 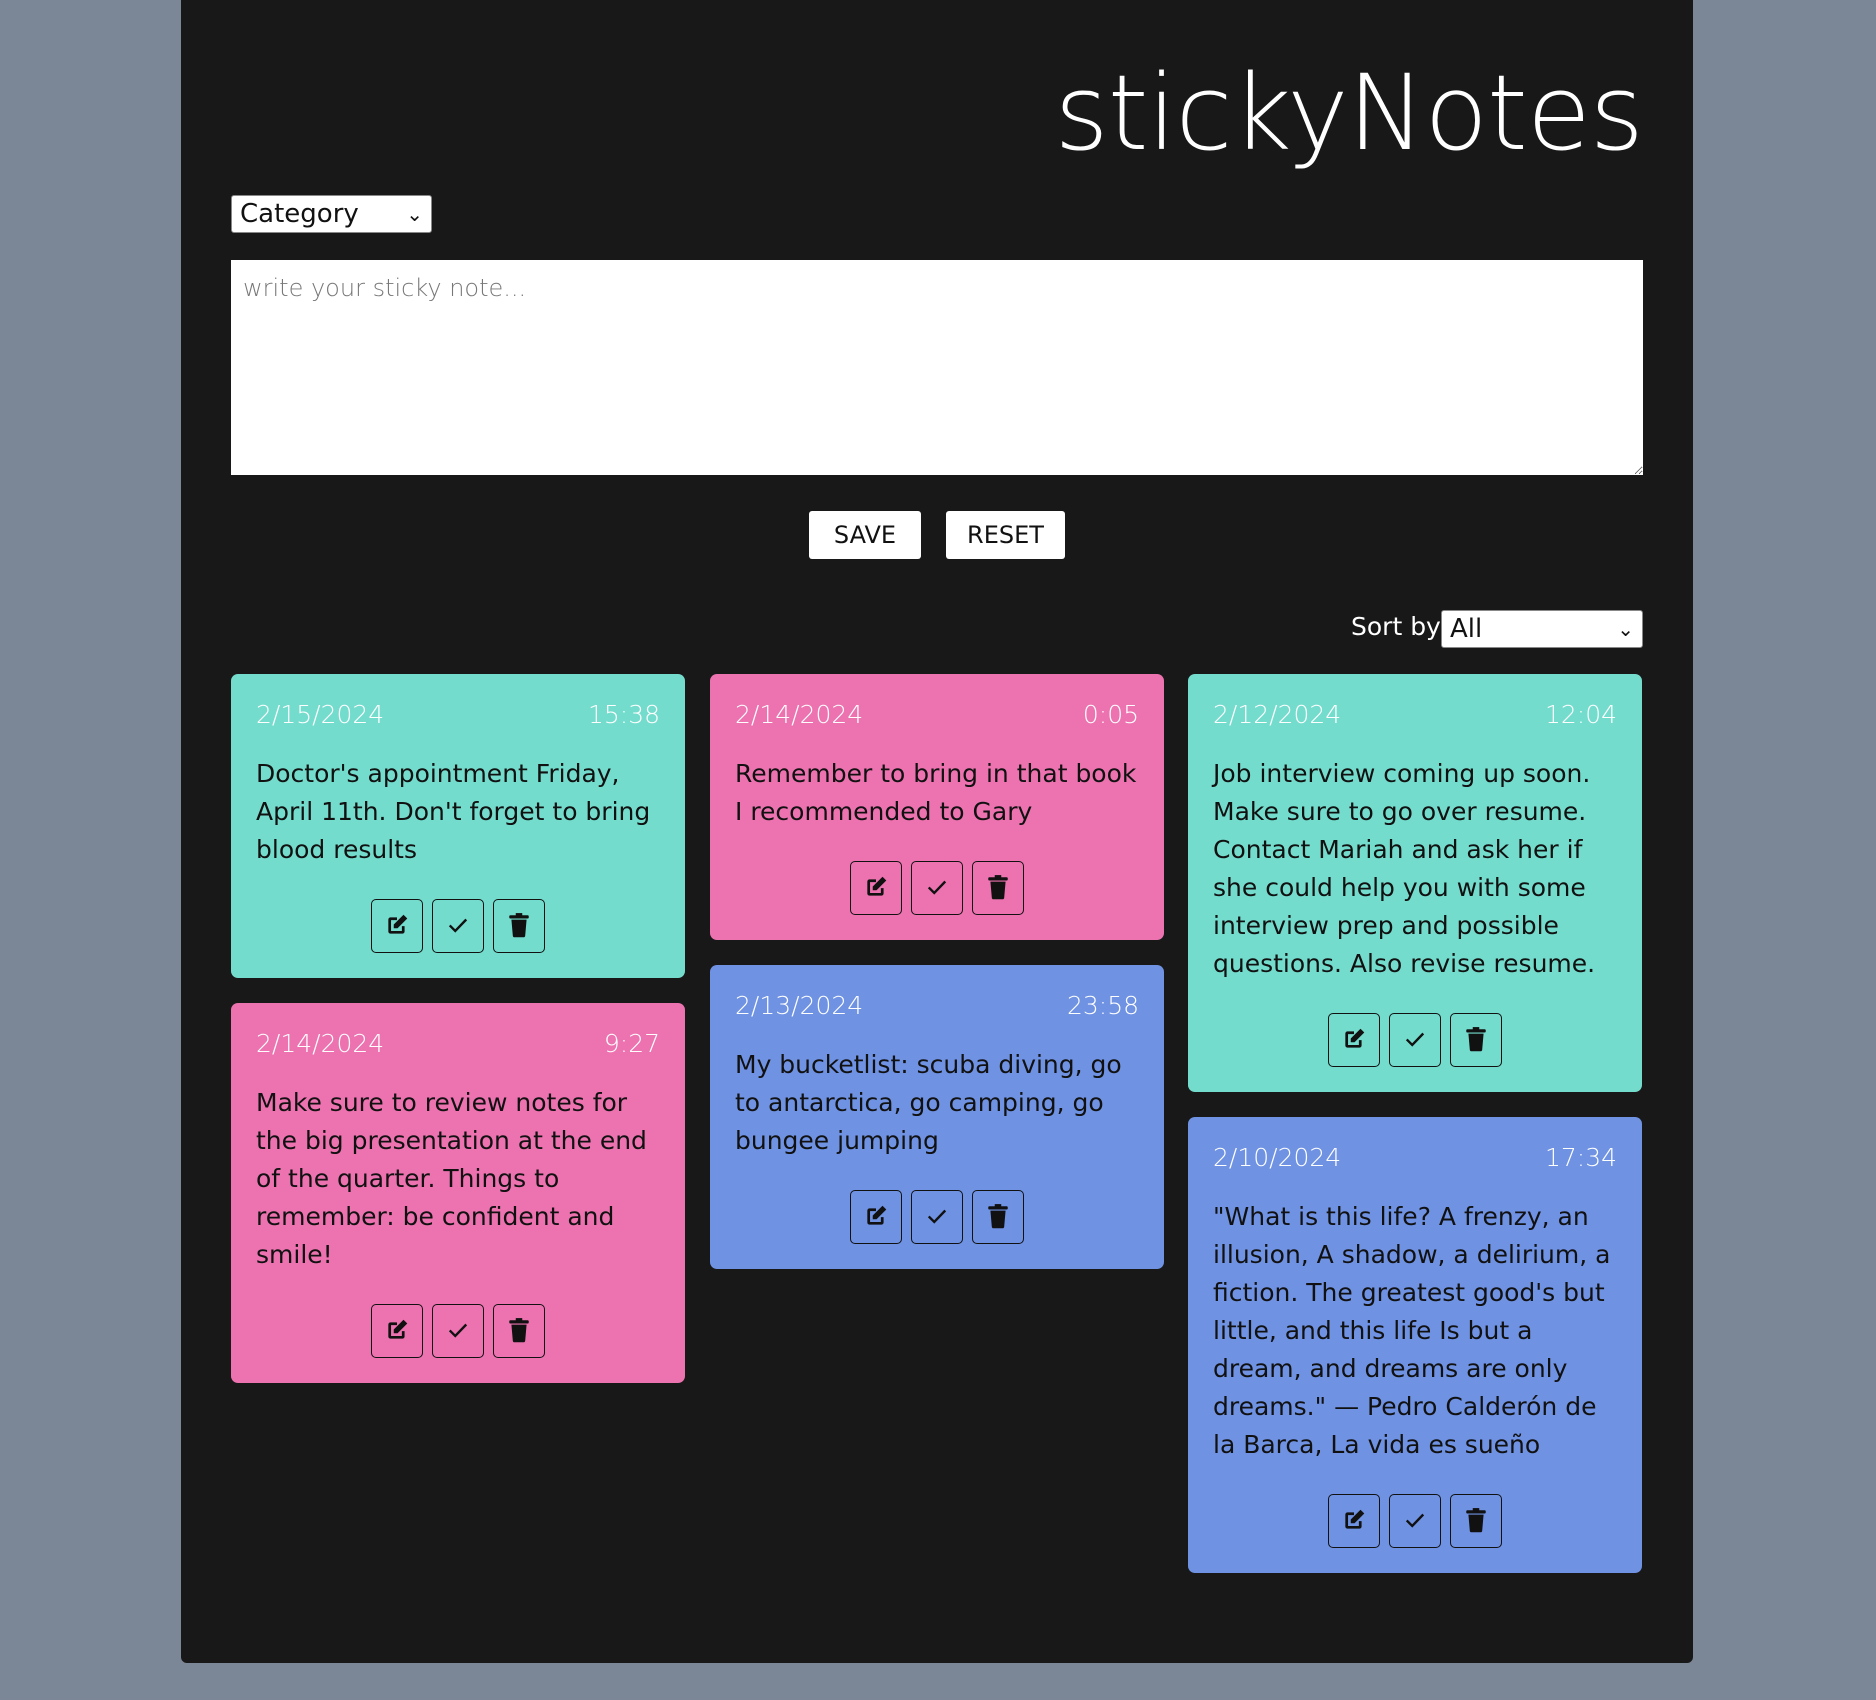 I want to click on note-meta: 2/15/2024 15:38, so click(x=458, y=714).